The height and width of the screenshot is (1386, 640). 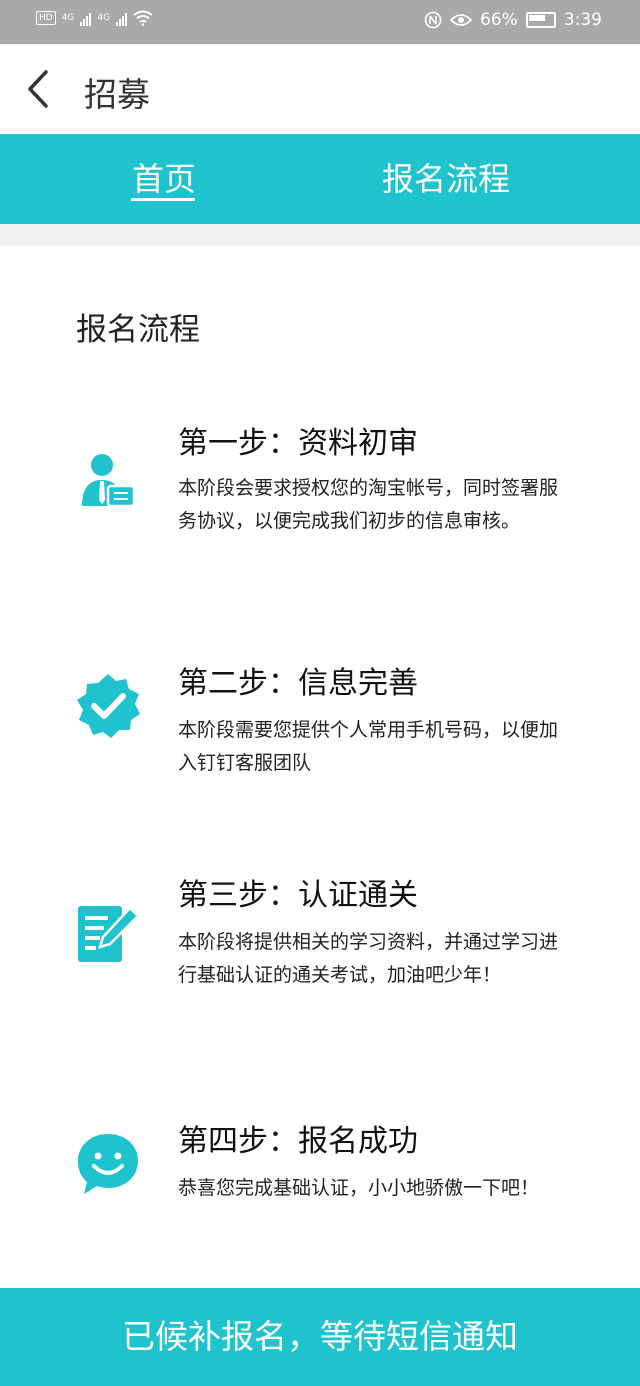 I want to click on step-description: 本阶段需要您提供个人常用手机号码，以便加入钉钉客服团队, so click(x=368, y=746).